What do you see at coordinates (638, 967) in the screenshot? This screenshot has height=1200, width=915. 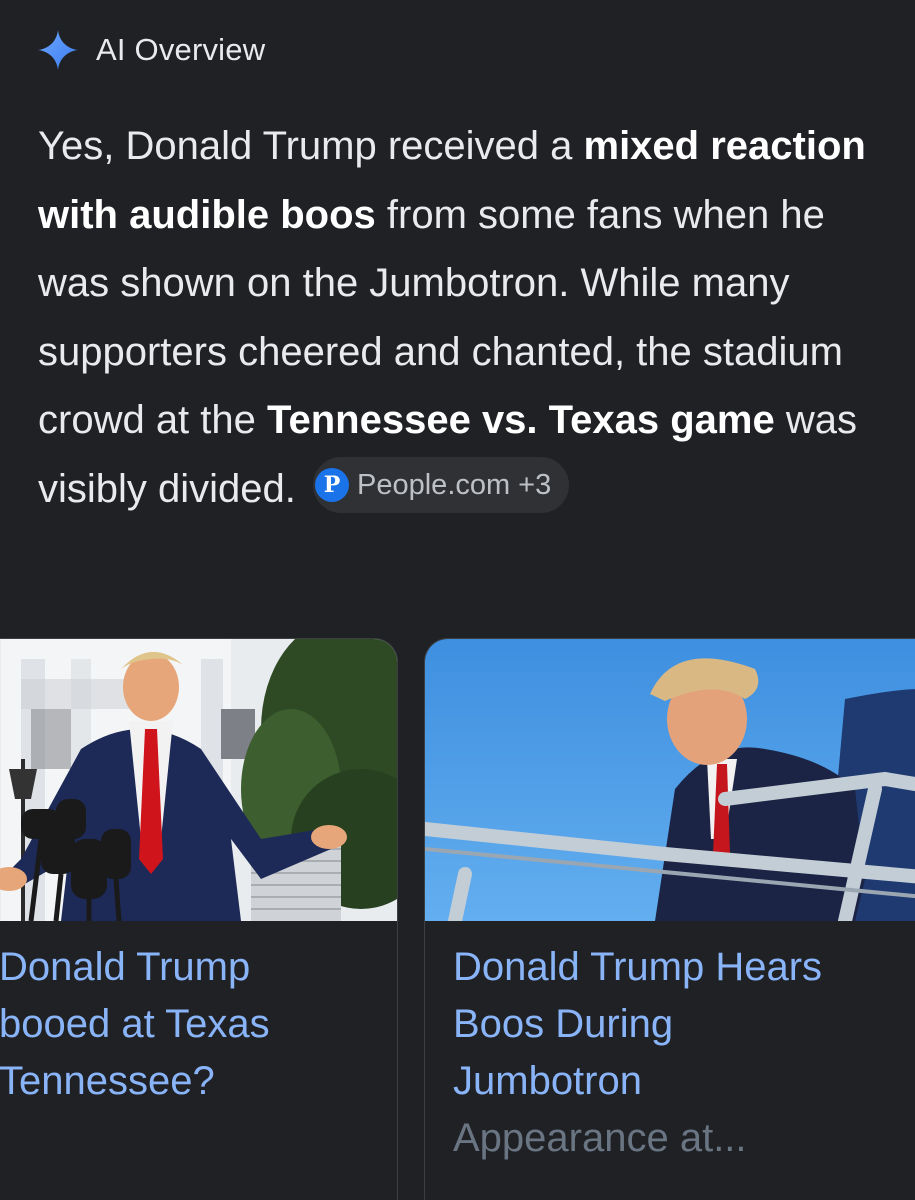 I see `card-title-line: Donald Trump Hears` at bounding box center [638, 967].